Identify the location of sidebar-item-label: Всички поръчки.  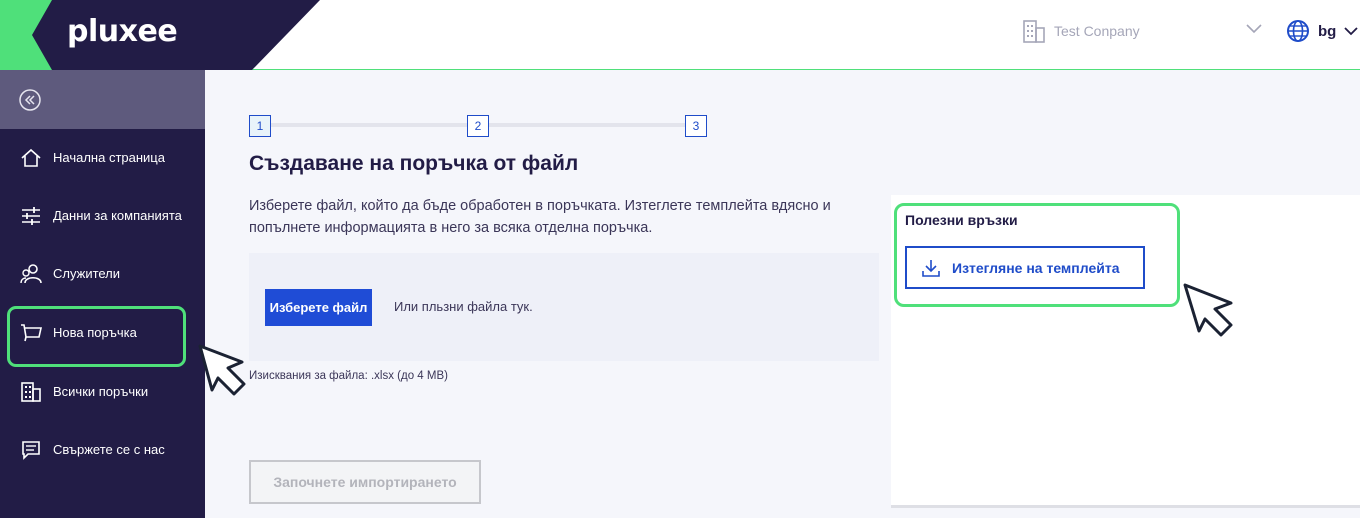
(101, 391).